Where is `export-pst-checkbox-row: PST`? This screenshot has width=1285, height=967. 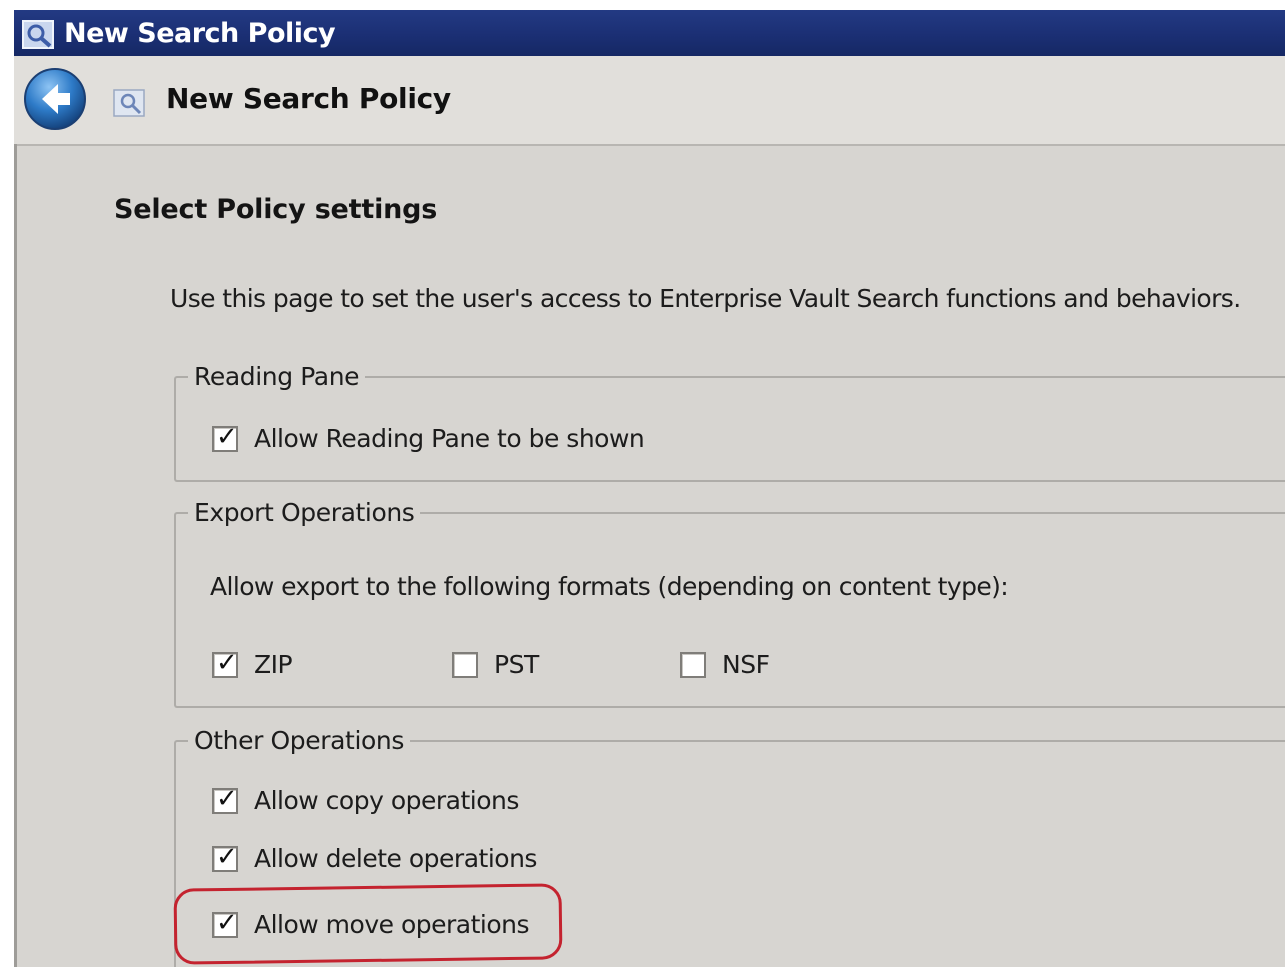
export-pst-checkbox-row: PST is located at coordinates (495, 664).